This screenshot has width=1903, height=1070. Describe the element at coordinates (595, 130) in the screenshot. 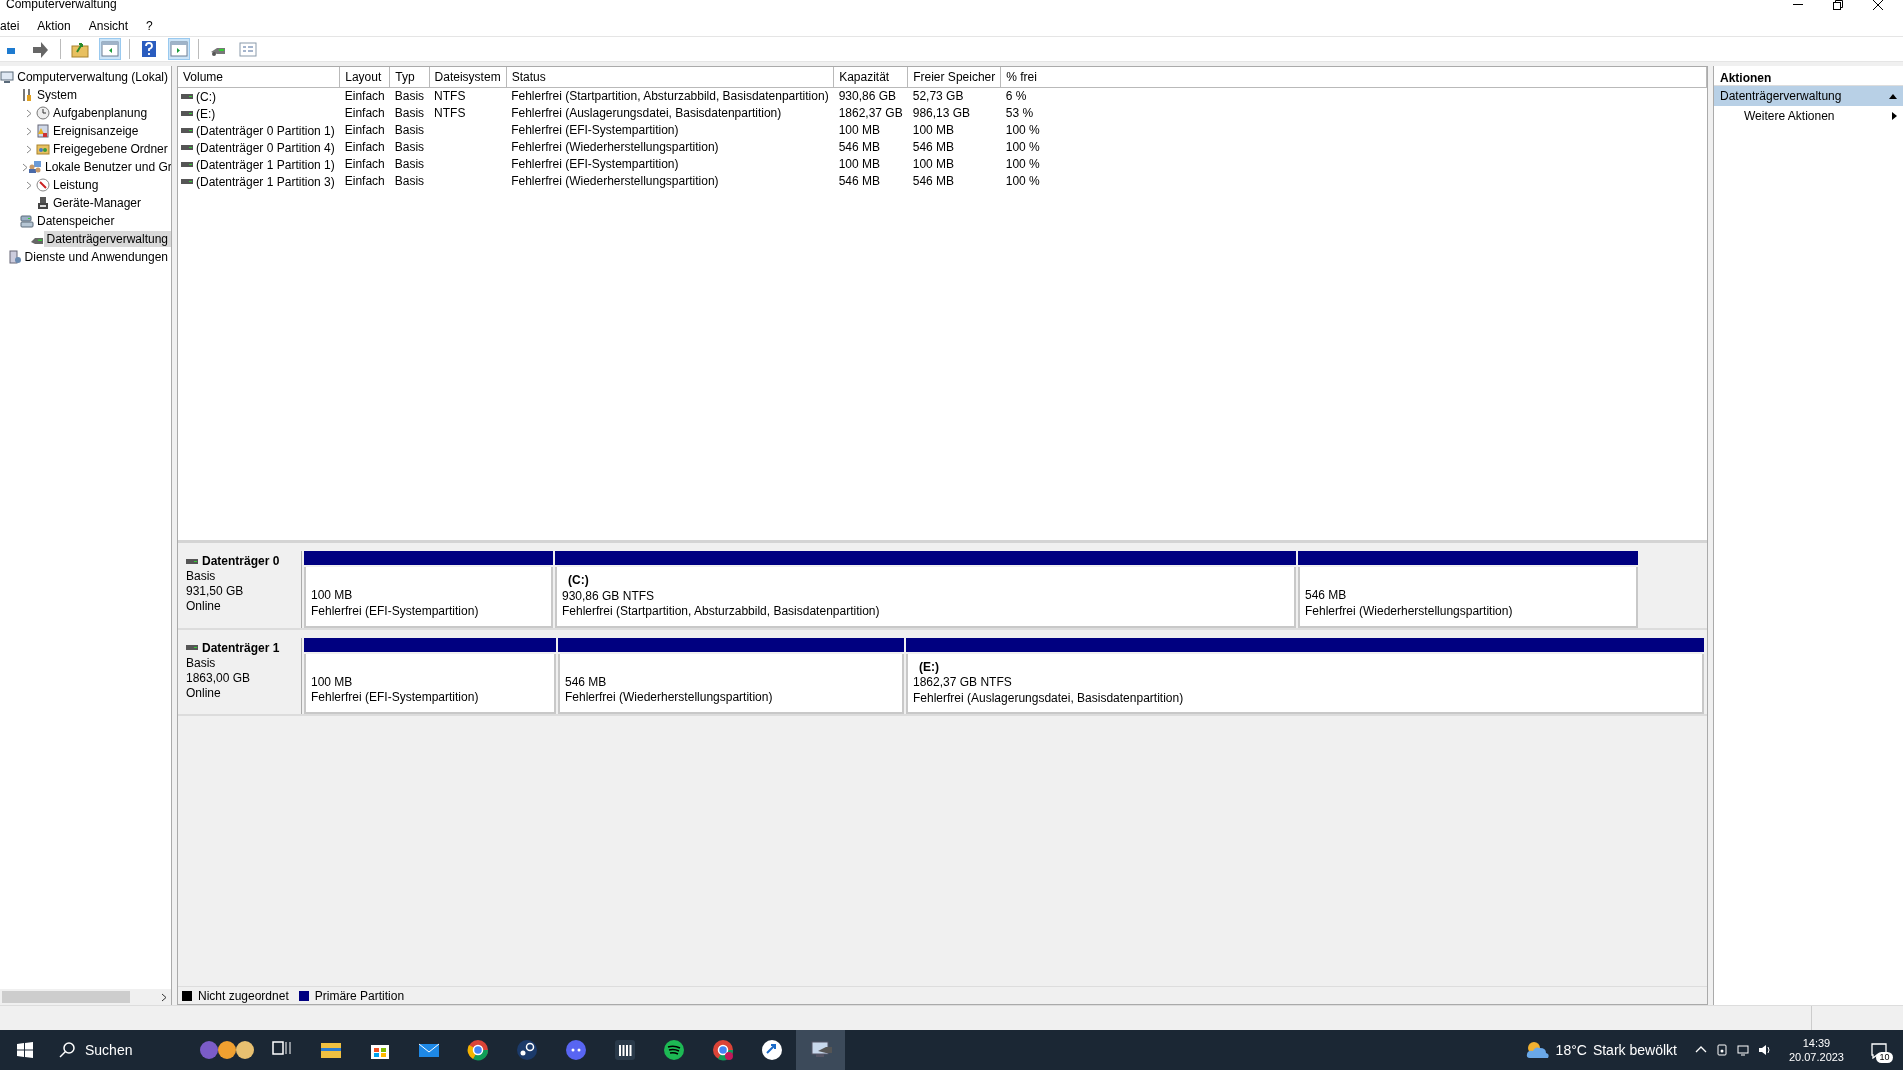

I see `table-cell: Fehlerfrei (EFI-Systempartition)` at that location.